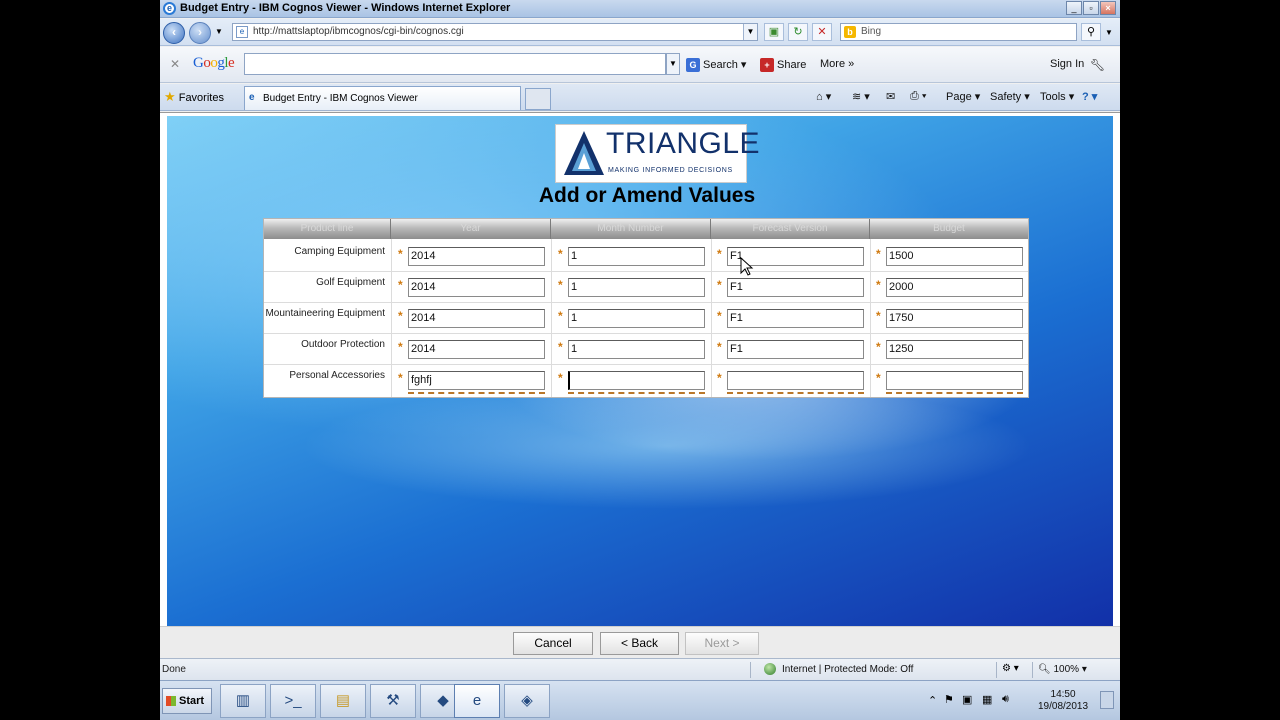 The width and height of the screenshot is (1280, 720). Describe the element at coordinates (219, 31) in the screenshot. I see `history-dropdown-icon: ▼` at that location.